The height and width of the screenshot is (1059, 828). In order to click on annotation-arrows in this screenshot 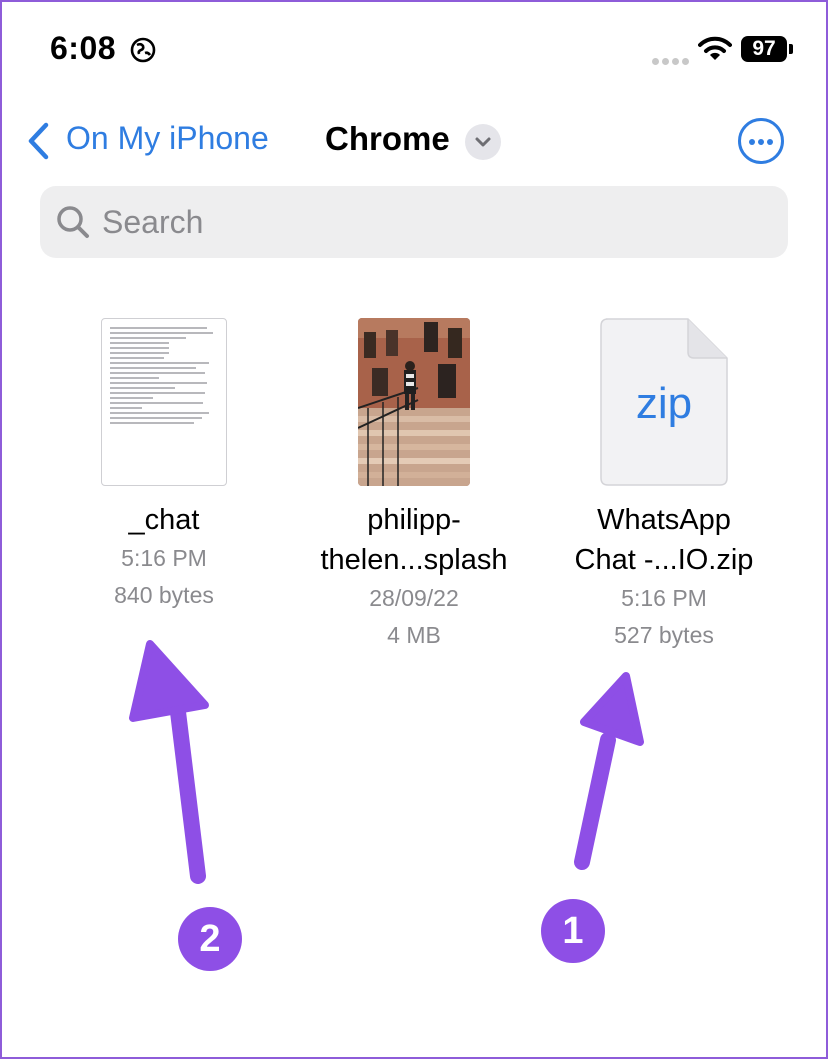, I will do `click(386, 762)`.